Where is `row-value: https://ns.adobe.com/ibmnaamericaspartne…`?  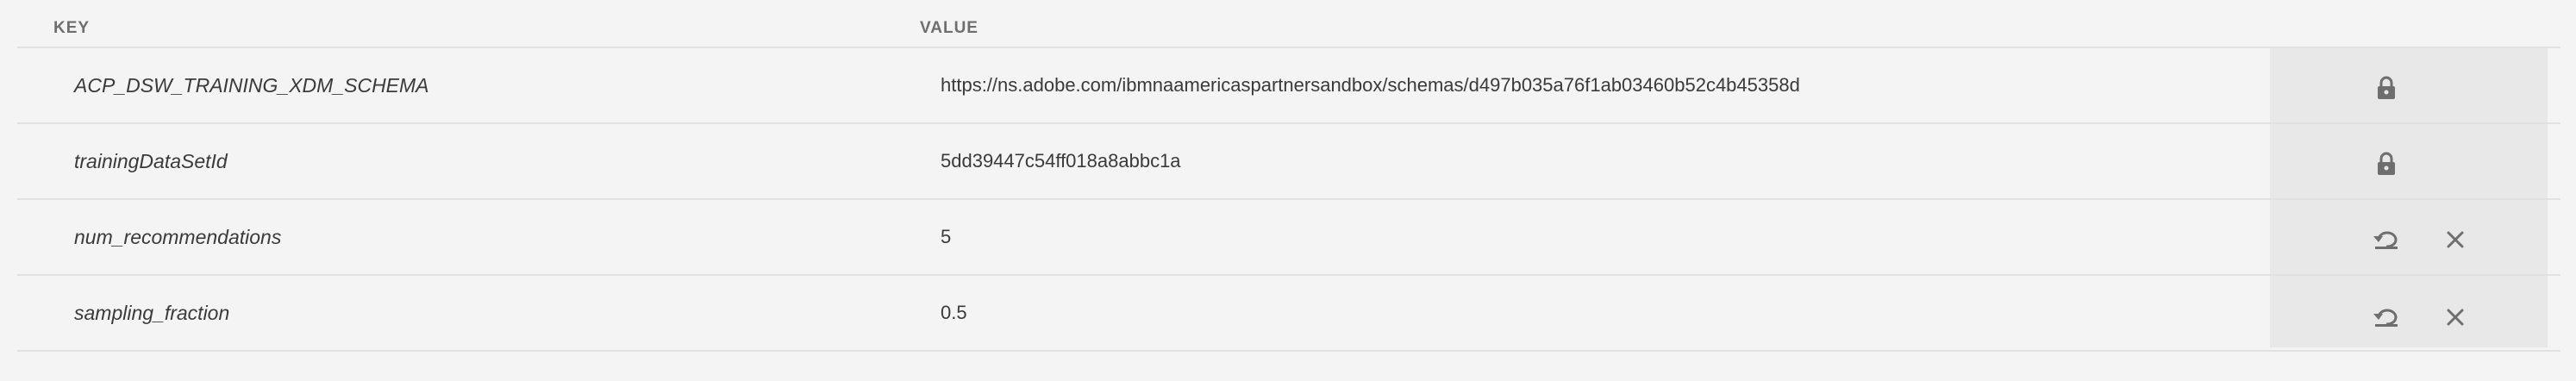 row-value: https://ns.adobe.com/ibmnaamericaspartne… is located at coordinates (1370, 85).